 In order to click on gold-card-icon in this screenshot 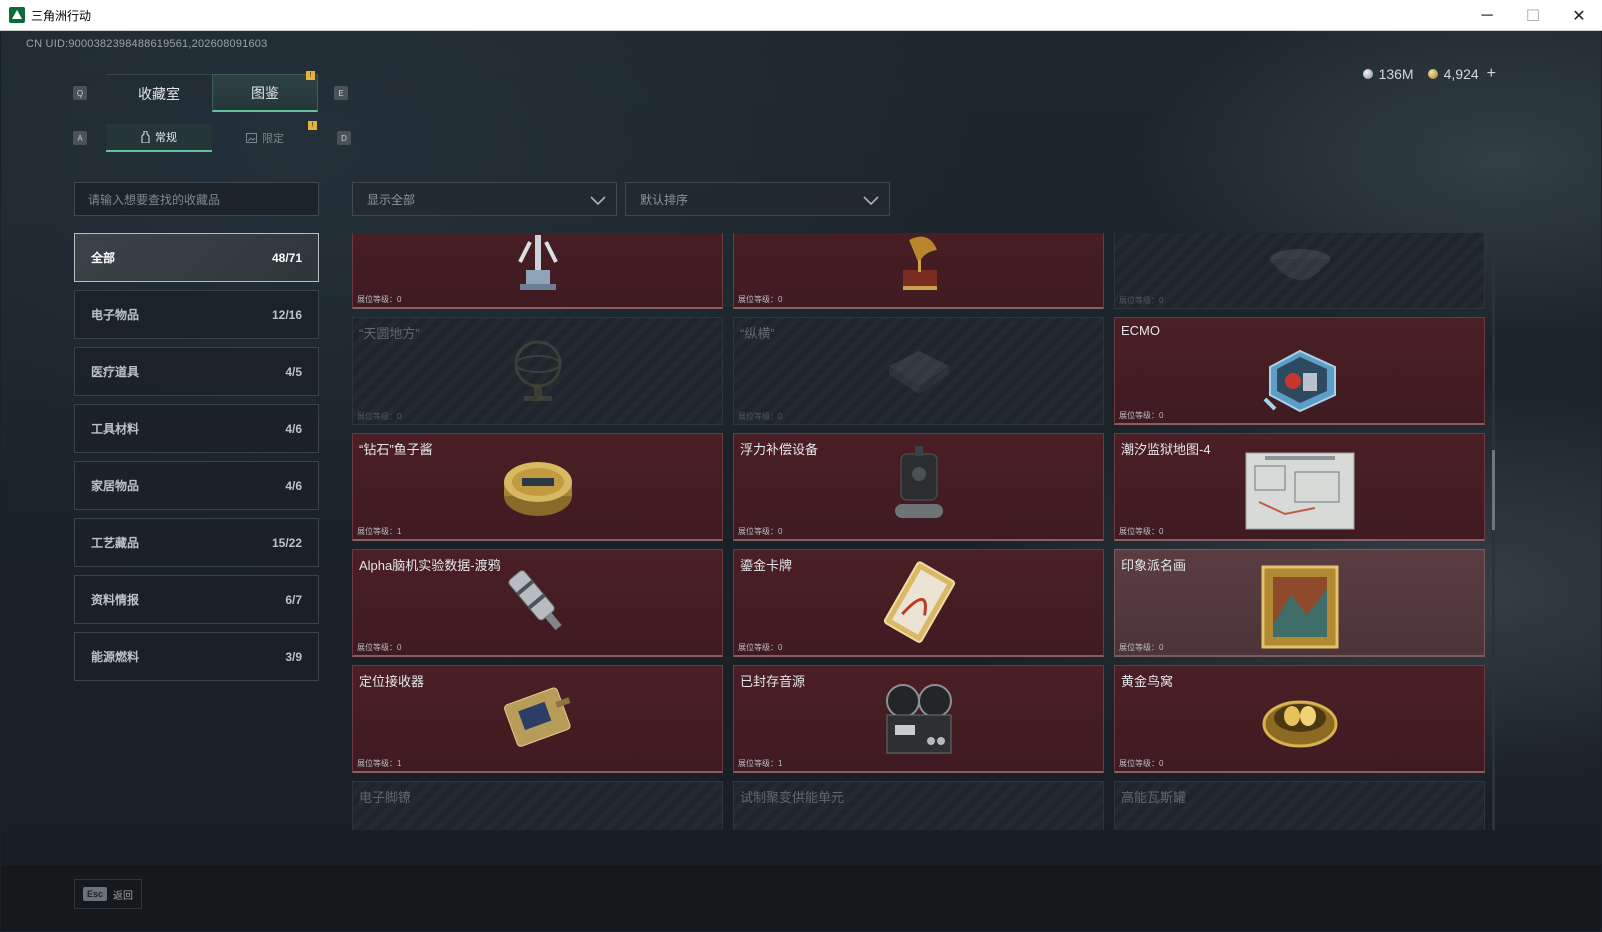, I will do `click(919, 601)`.